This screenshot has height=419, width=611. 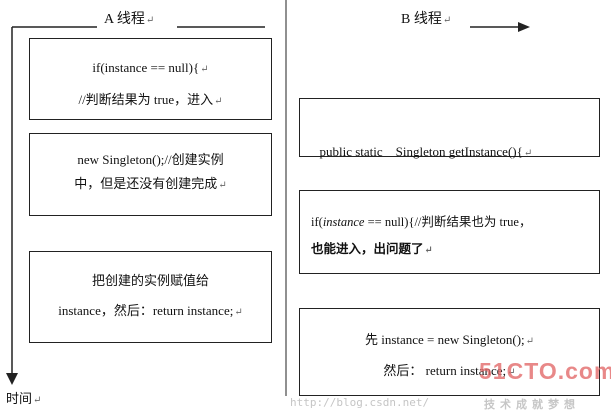 What do you see at coordinates (449, 339) in the screenshot?
I see `thread-b-step-3-line-1: 先 instance = new Singleton();↵` at bounding box center [449, 339].